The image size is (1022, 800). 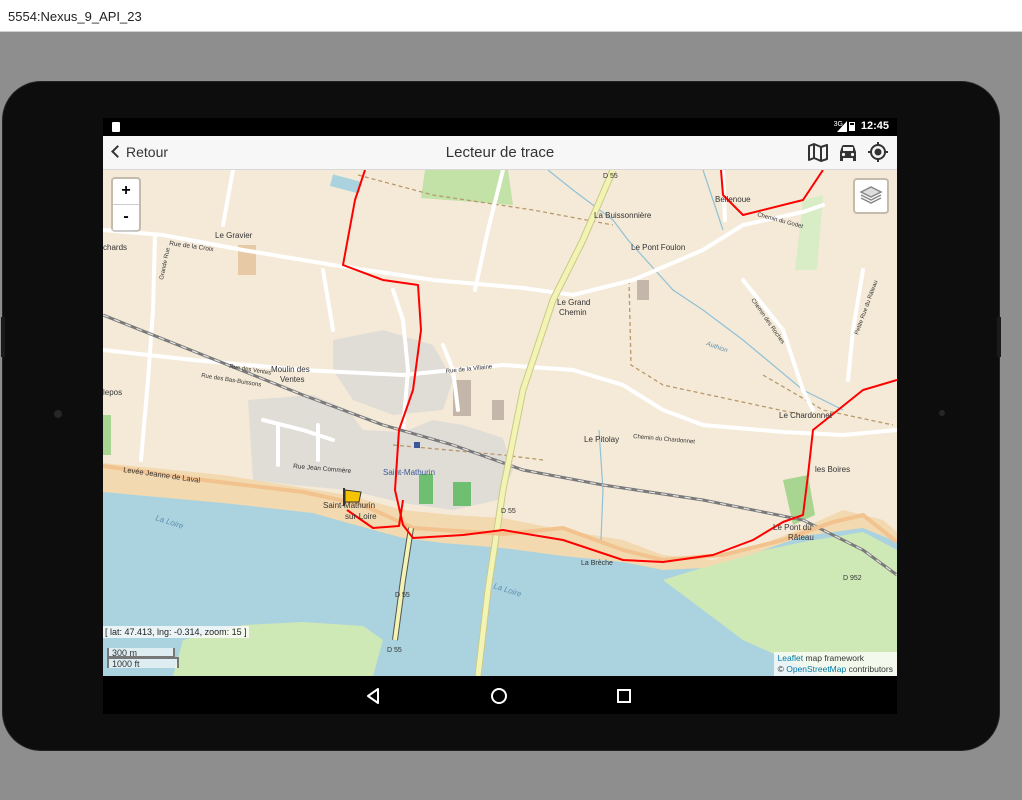 I want to click on label-le-chardonnet: Le Chardonnet, so click(x=806, y=415).